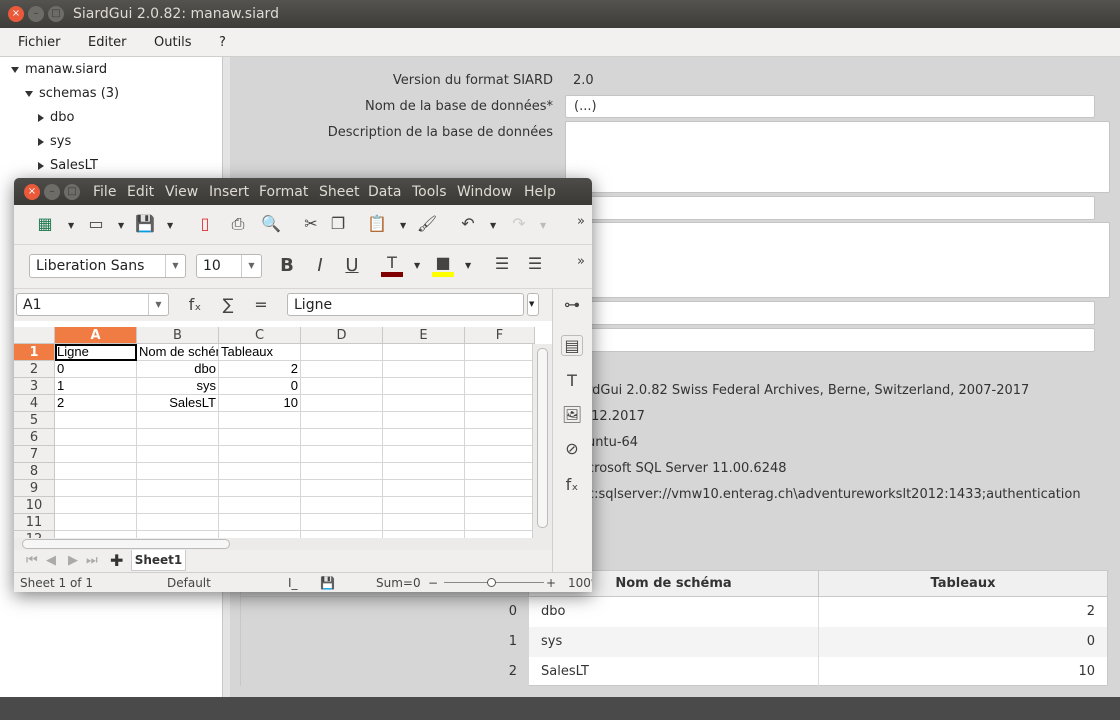 The width and height of the screenshot is (1120, 720). What do you see at coordinates (126, 544) in the screenshot?
I see `scrollbar-thumb` at bounding box center [126, 544].